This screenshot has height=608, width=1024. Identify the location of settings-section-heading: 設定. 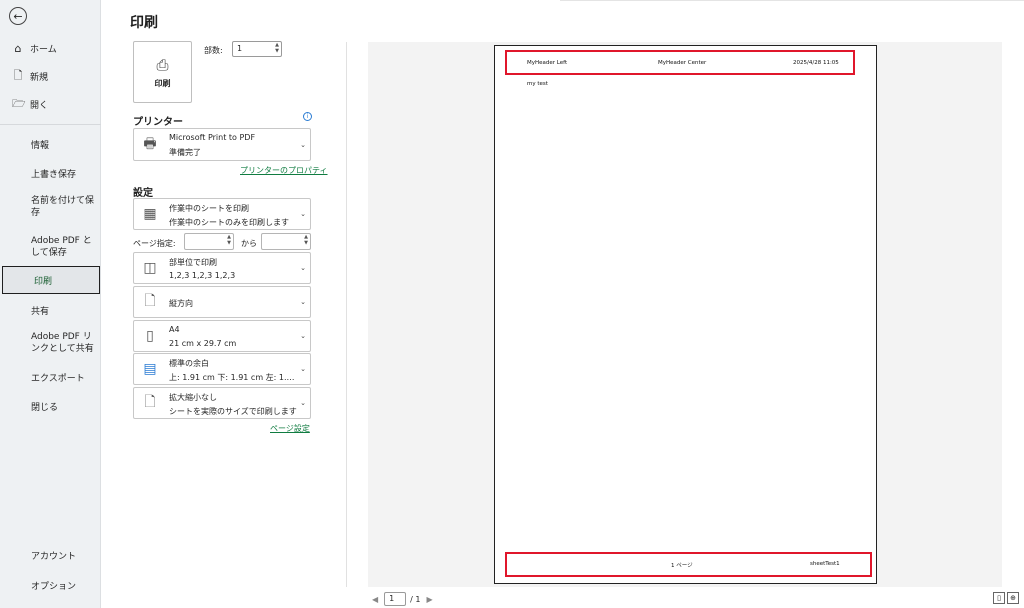
(143, 193).